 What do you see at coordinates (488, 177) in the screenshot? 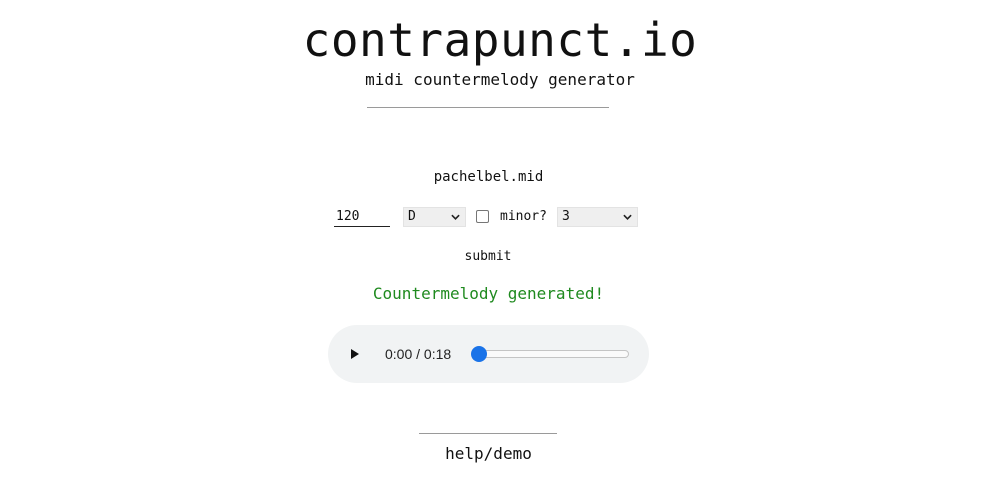
I see `file-upload-label: pachelbel.mid` at bounding box center [488, 177].